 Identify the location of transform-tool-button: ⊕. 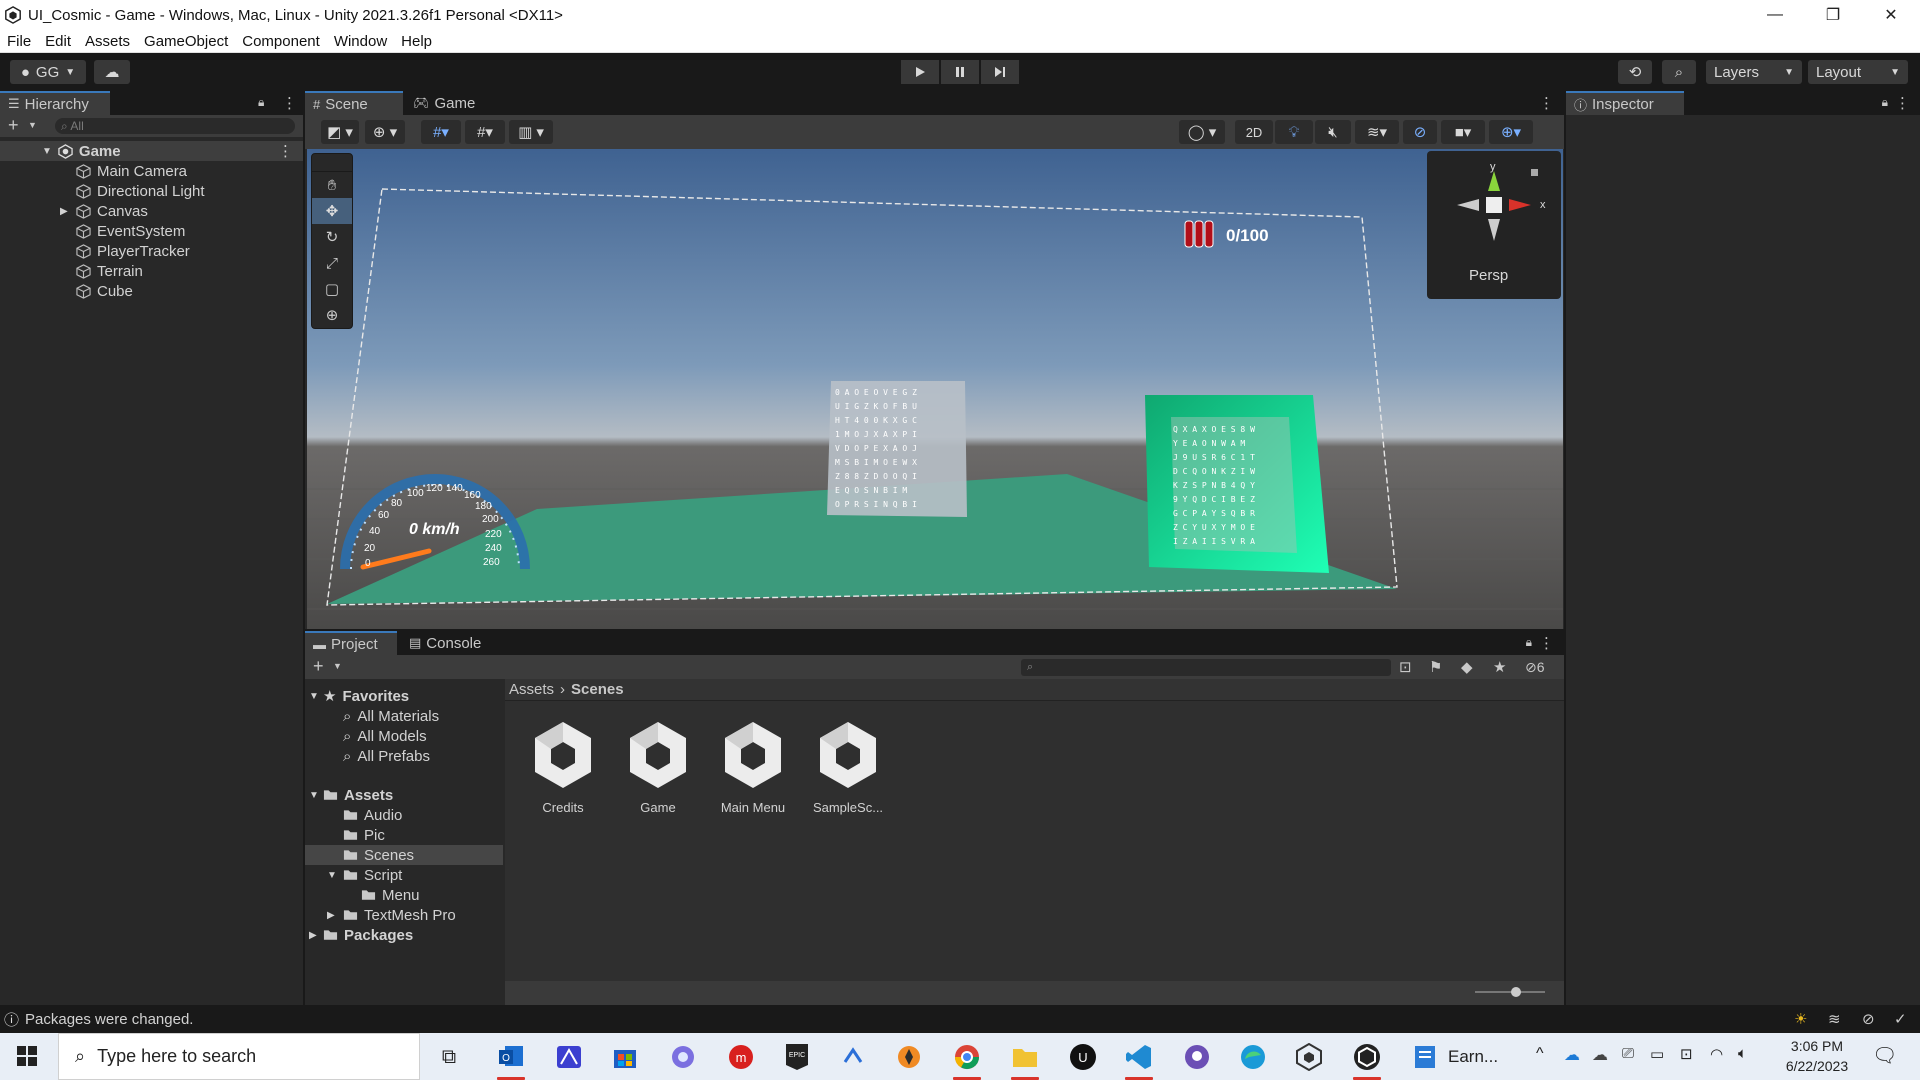
(332, 315).